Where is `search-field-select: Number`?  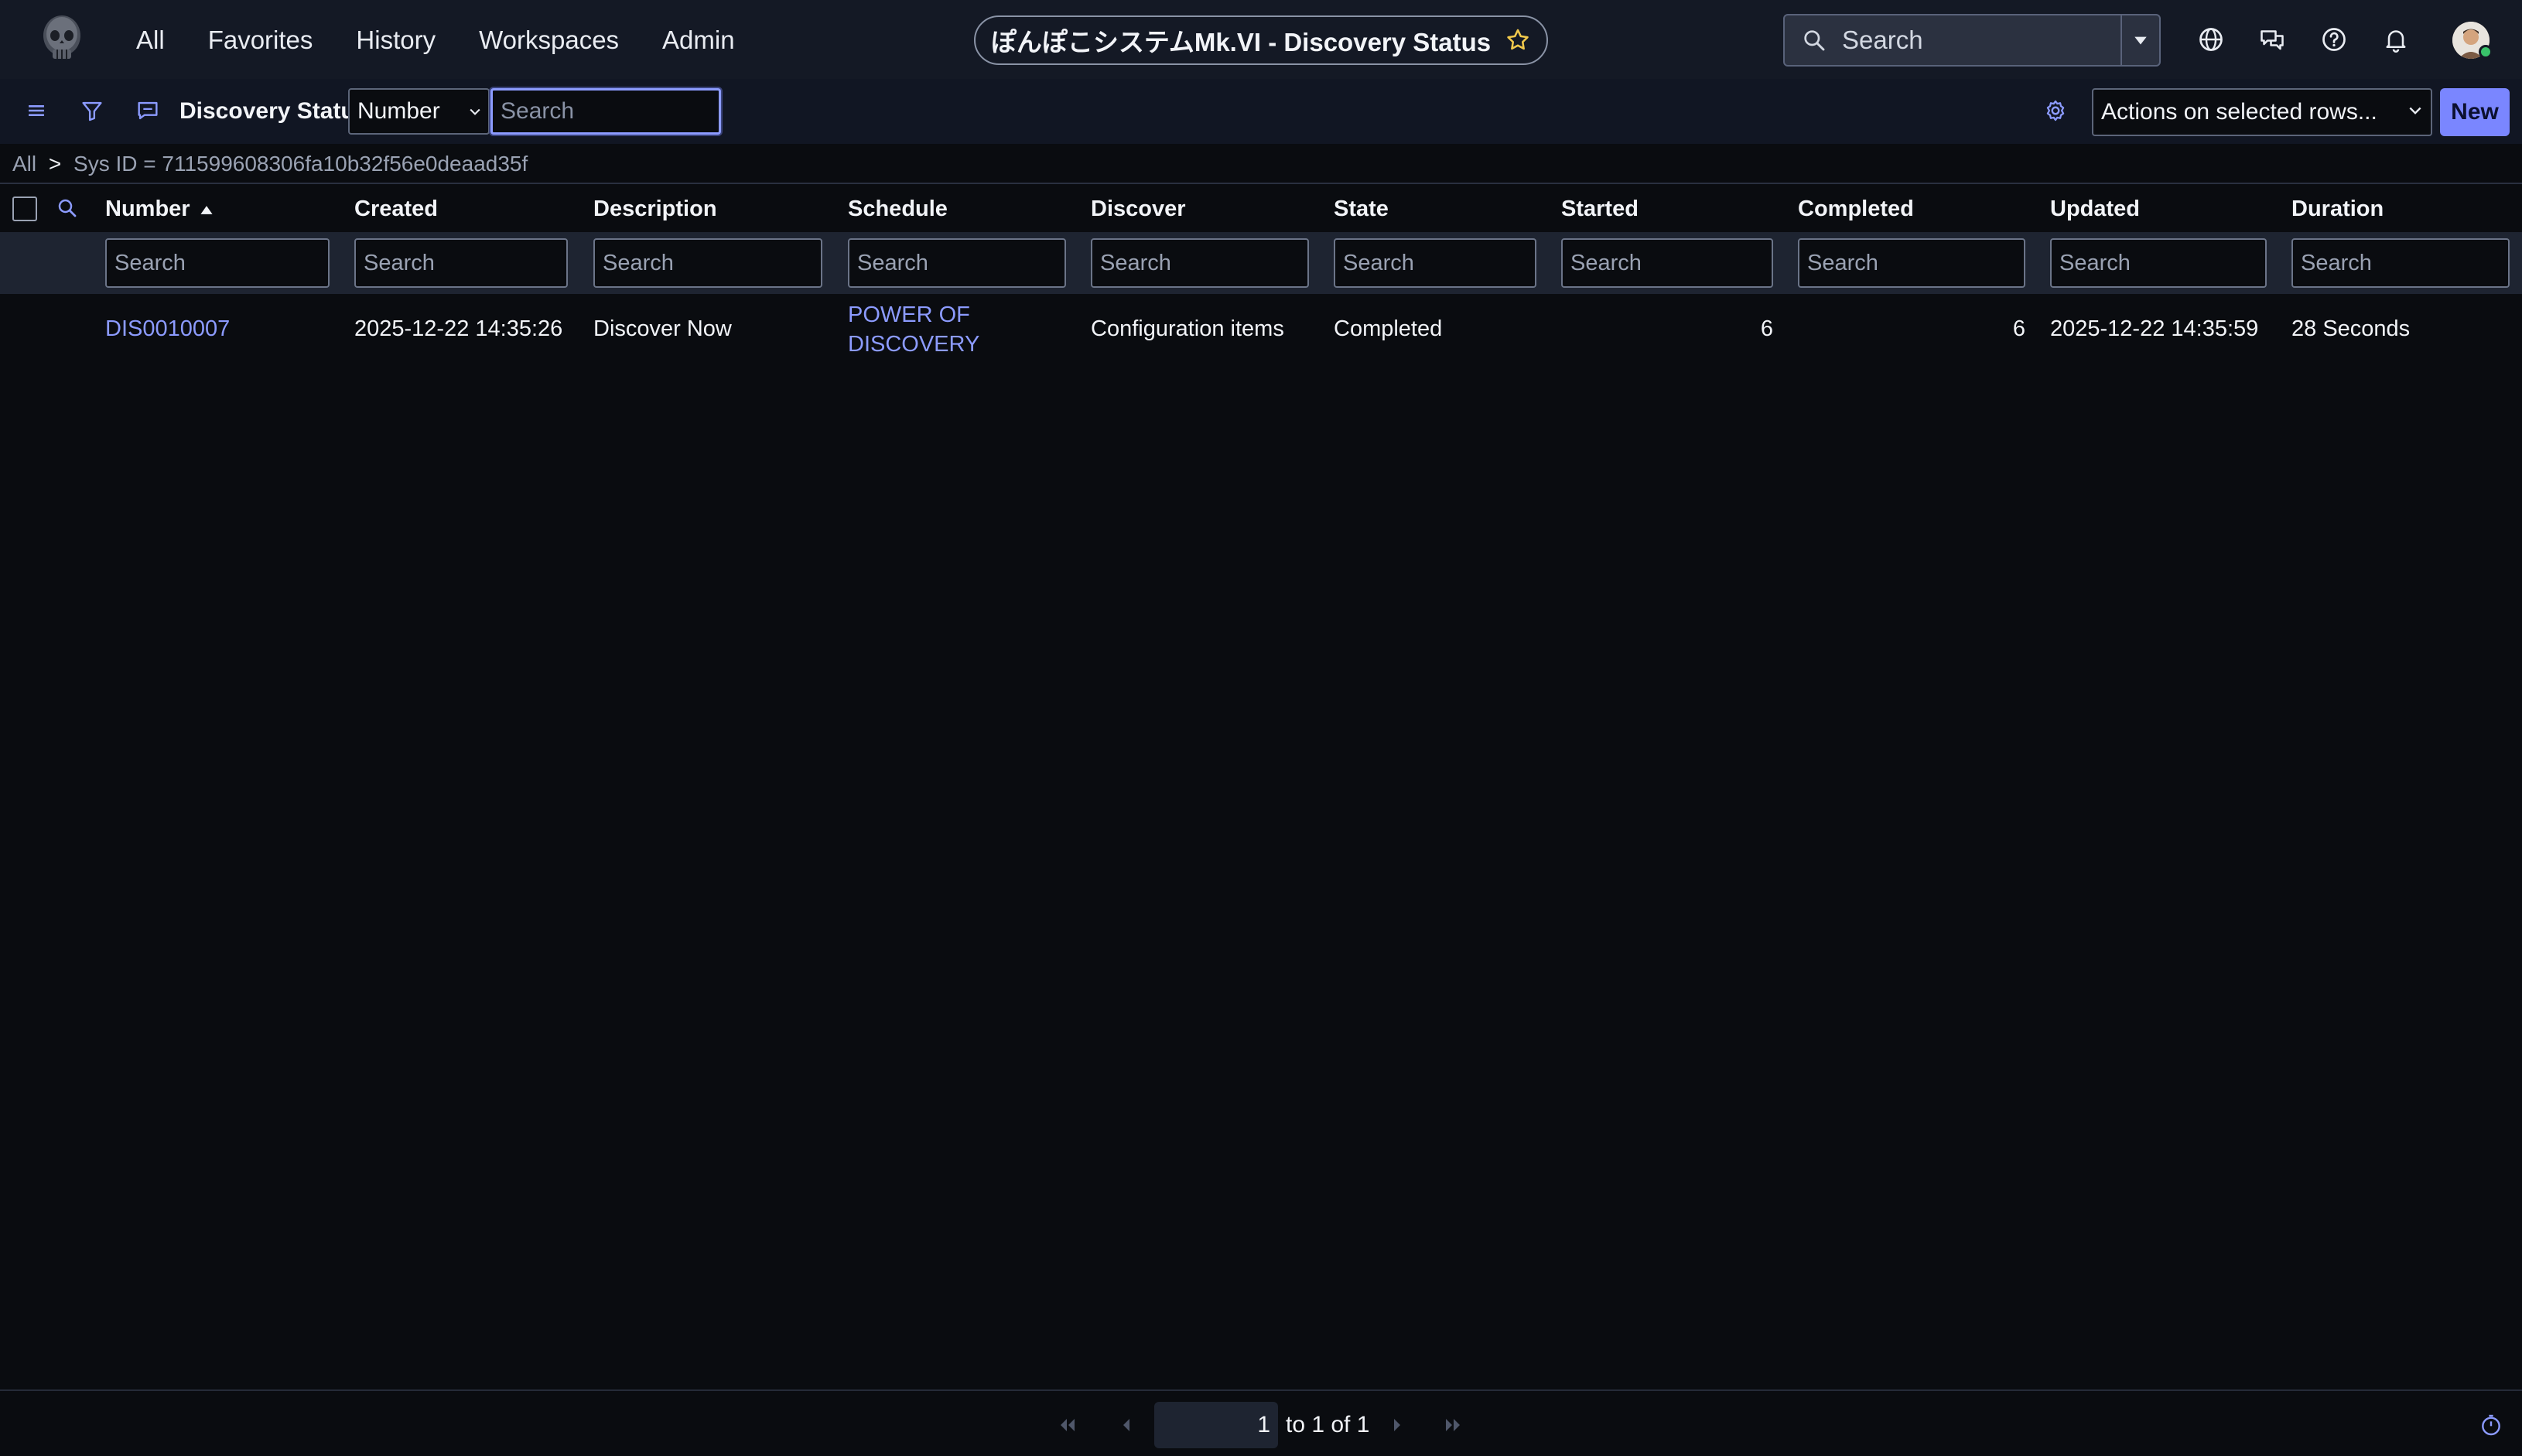
search-field-select: Number is located at coordinates (419, 111).